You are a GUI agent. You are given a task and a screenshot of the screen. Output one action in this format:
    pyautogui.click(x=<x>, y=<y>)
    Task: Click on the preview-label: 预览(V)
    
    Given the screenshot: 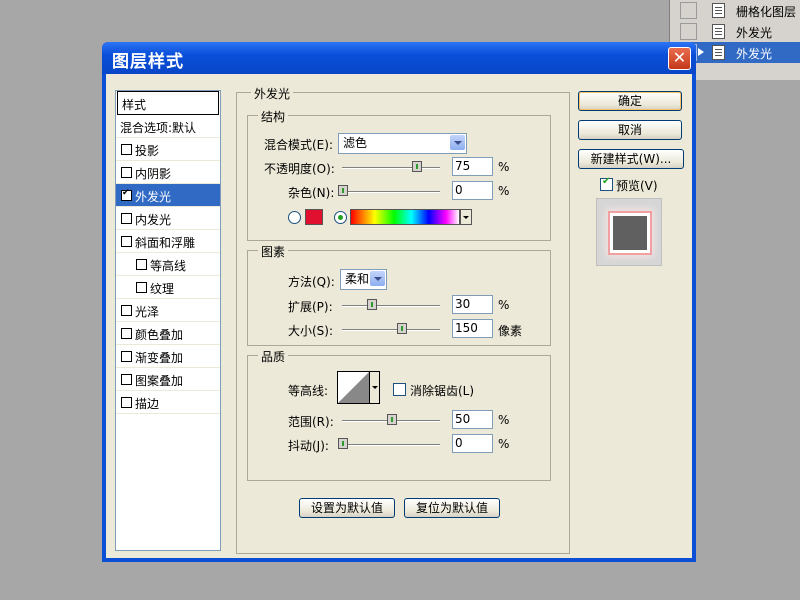 What is the action you would take?
    pyautogui.click(x=637, y=186)
    